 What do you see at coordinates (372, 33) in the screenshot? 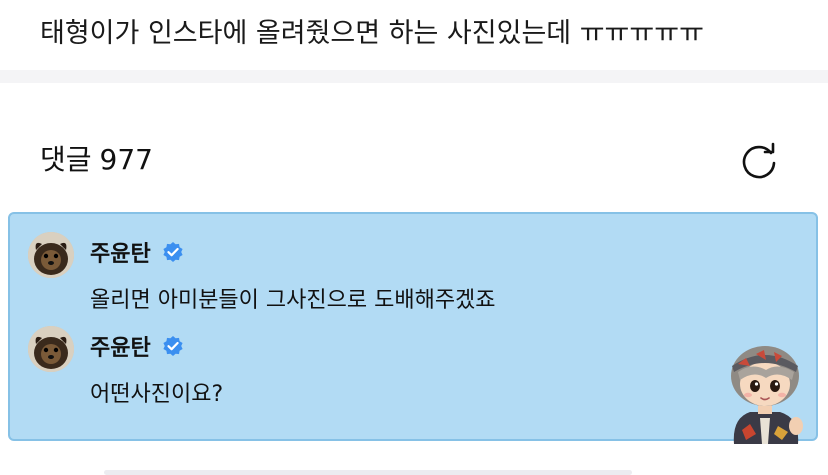
I see `post-title: 태형이가 인스타에 올려줬으면 하는 사진있는데 ㅠㅠㅠㅠㅠ` at bounding box center [372, 33].